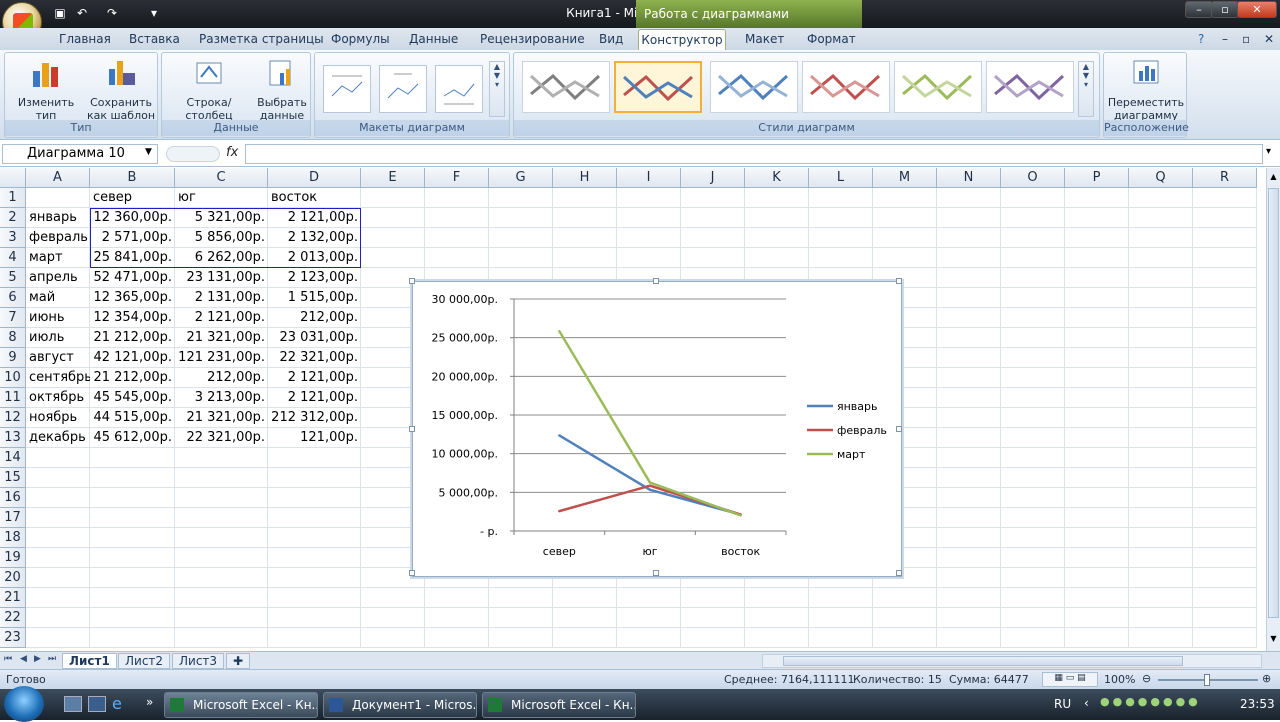 This screenshot has height=722, width=1280. I want to click on tray-icons: ●●●●●●●●, so click(1175, 704).